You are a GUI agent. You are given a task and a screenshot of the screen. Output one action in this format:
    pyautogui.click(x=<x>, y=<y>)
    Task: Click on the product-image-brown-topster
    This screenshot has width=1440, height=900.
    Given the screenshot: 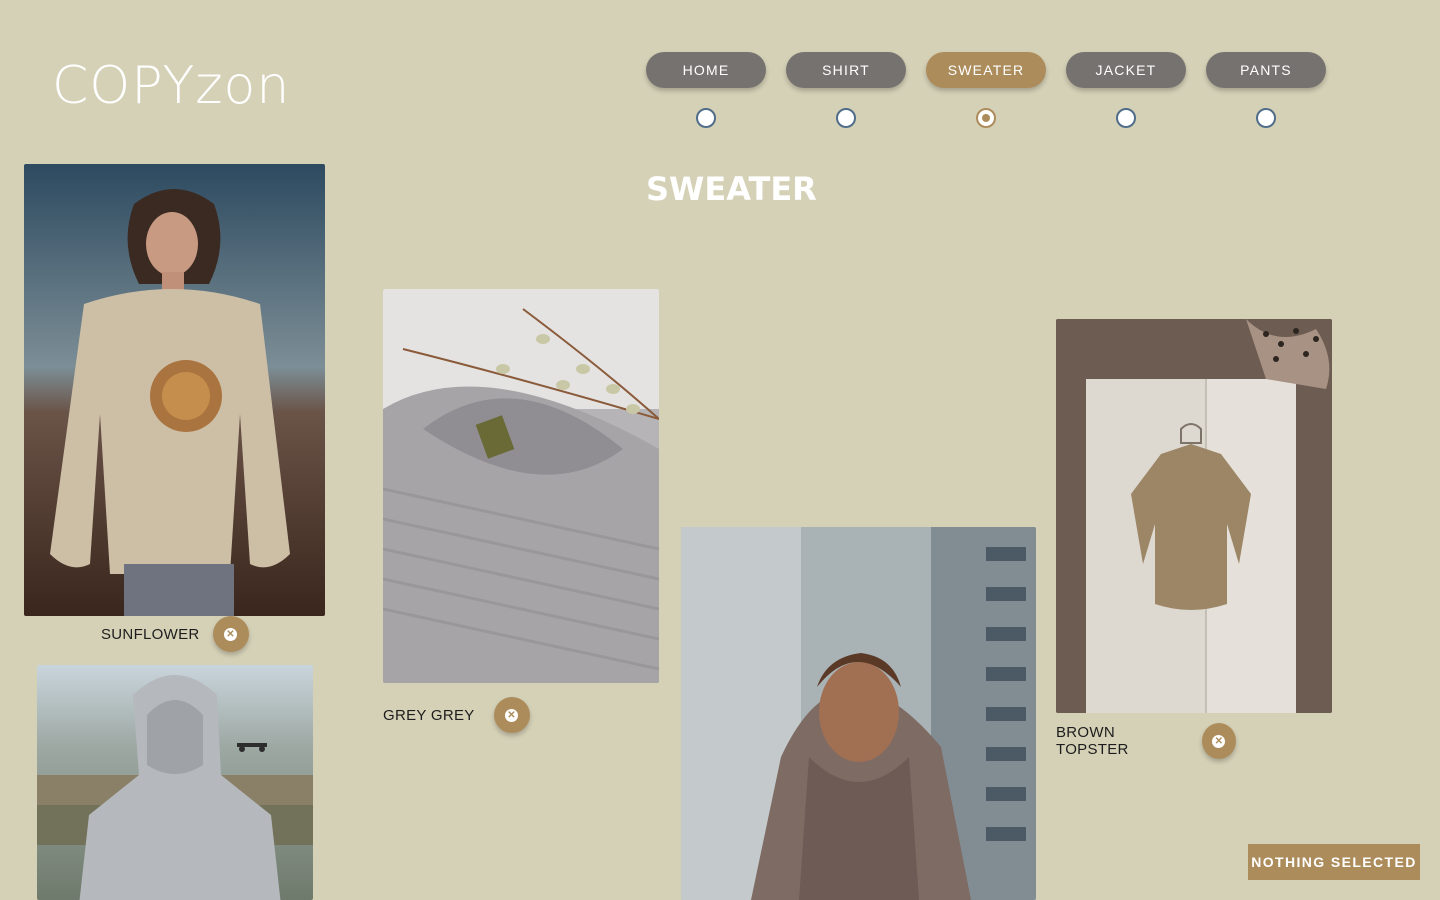 What is the action you would take?
    pyautogui.click(x=1194, y=516)
    